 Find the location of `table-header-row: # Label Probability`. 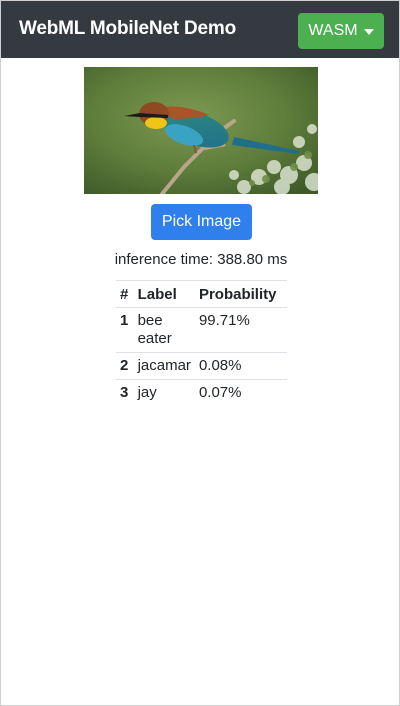

table-header-row: # Label Probability is located at coordinates (201, 294).